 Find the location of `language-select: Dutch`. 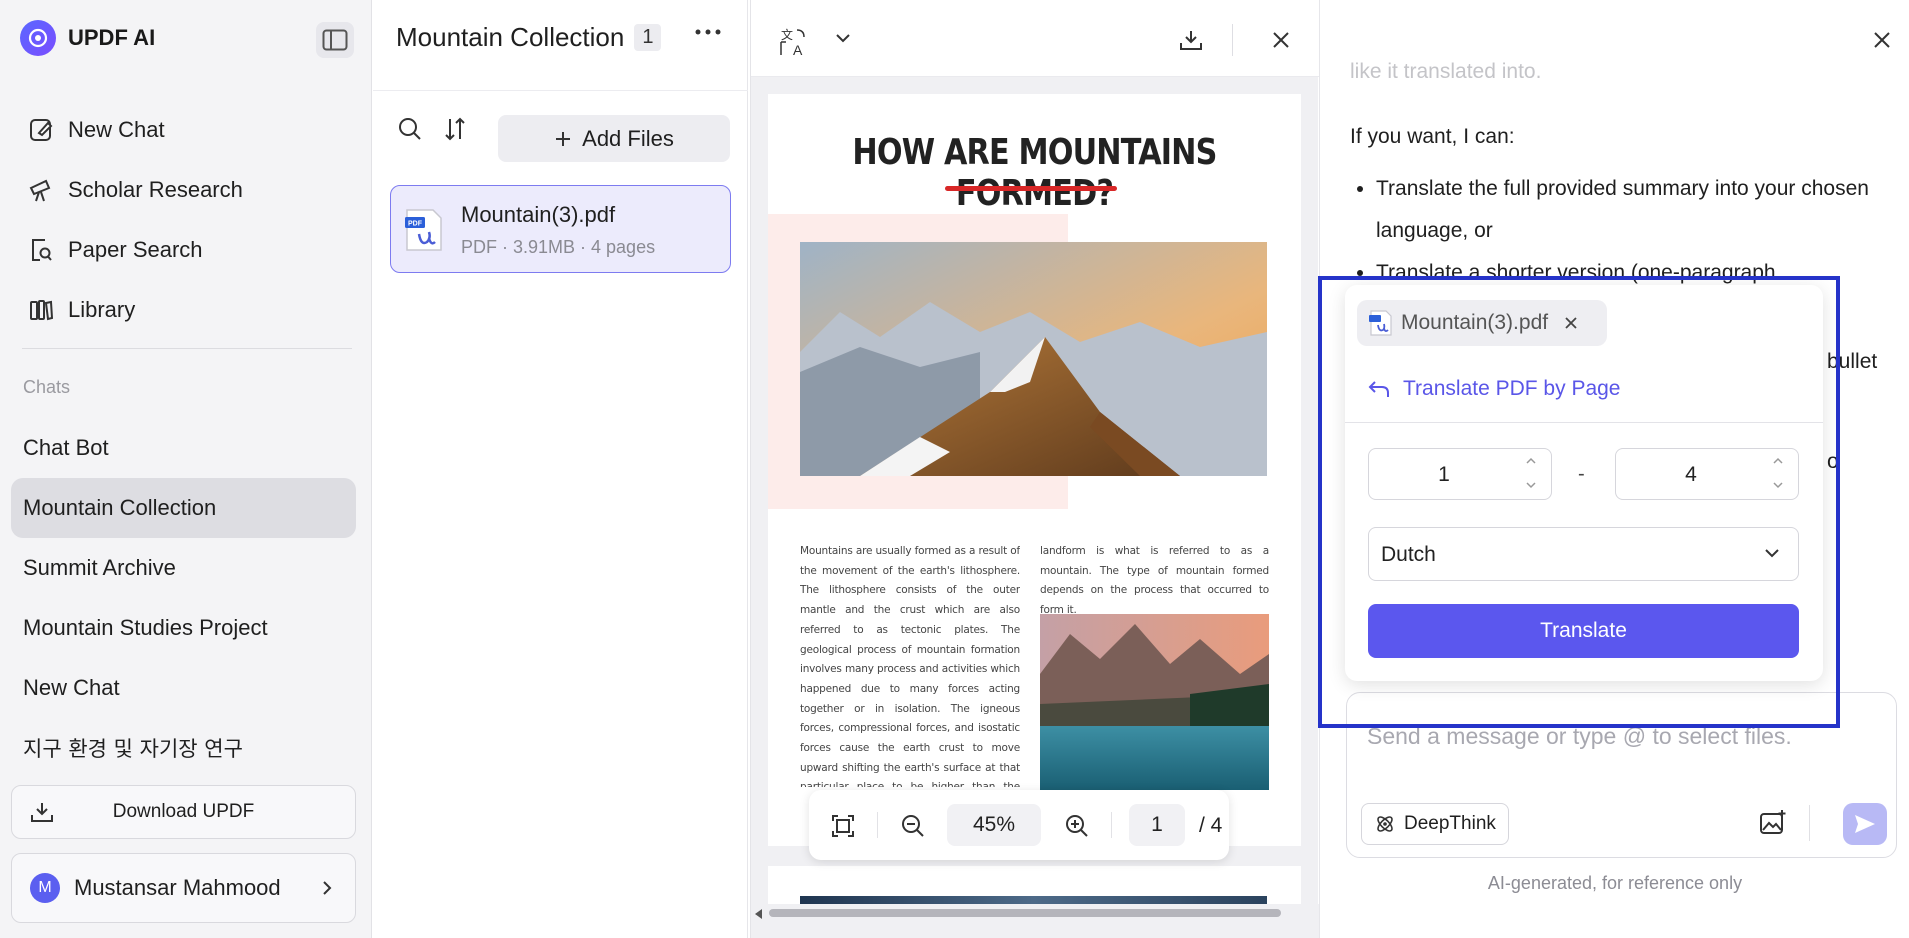

language-select: Dutch is located at coordinates (1583, 554).